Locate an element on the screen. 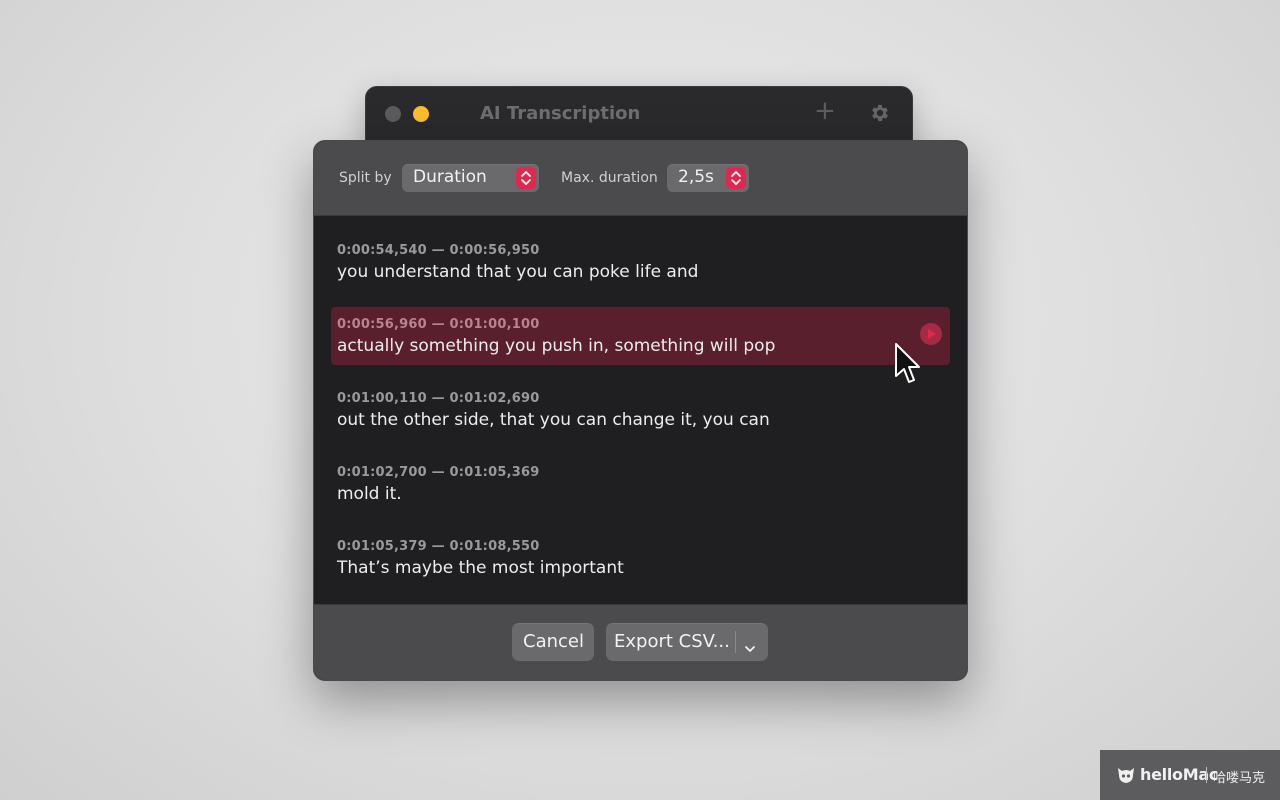 The image size is (1280, 800). cancel-button: Cancel is located at coordinates (553, 642).